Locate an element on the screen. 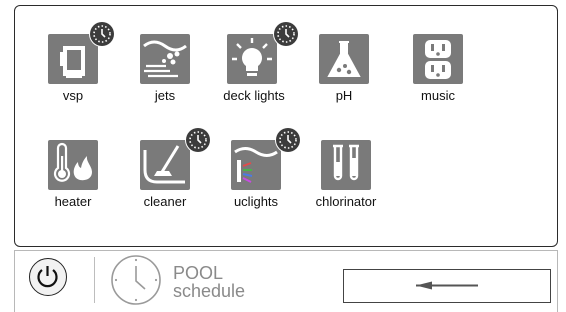  clock-icon is located at coordinates (136, 280).